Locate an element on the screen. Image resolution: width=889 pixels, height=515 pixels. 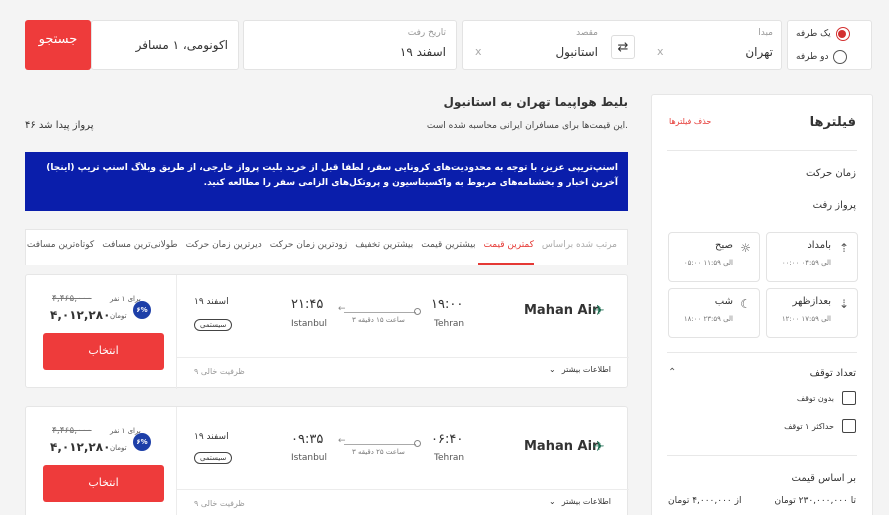
origin-value: تهران is located at coordinates (759, 52).